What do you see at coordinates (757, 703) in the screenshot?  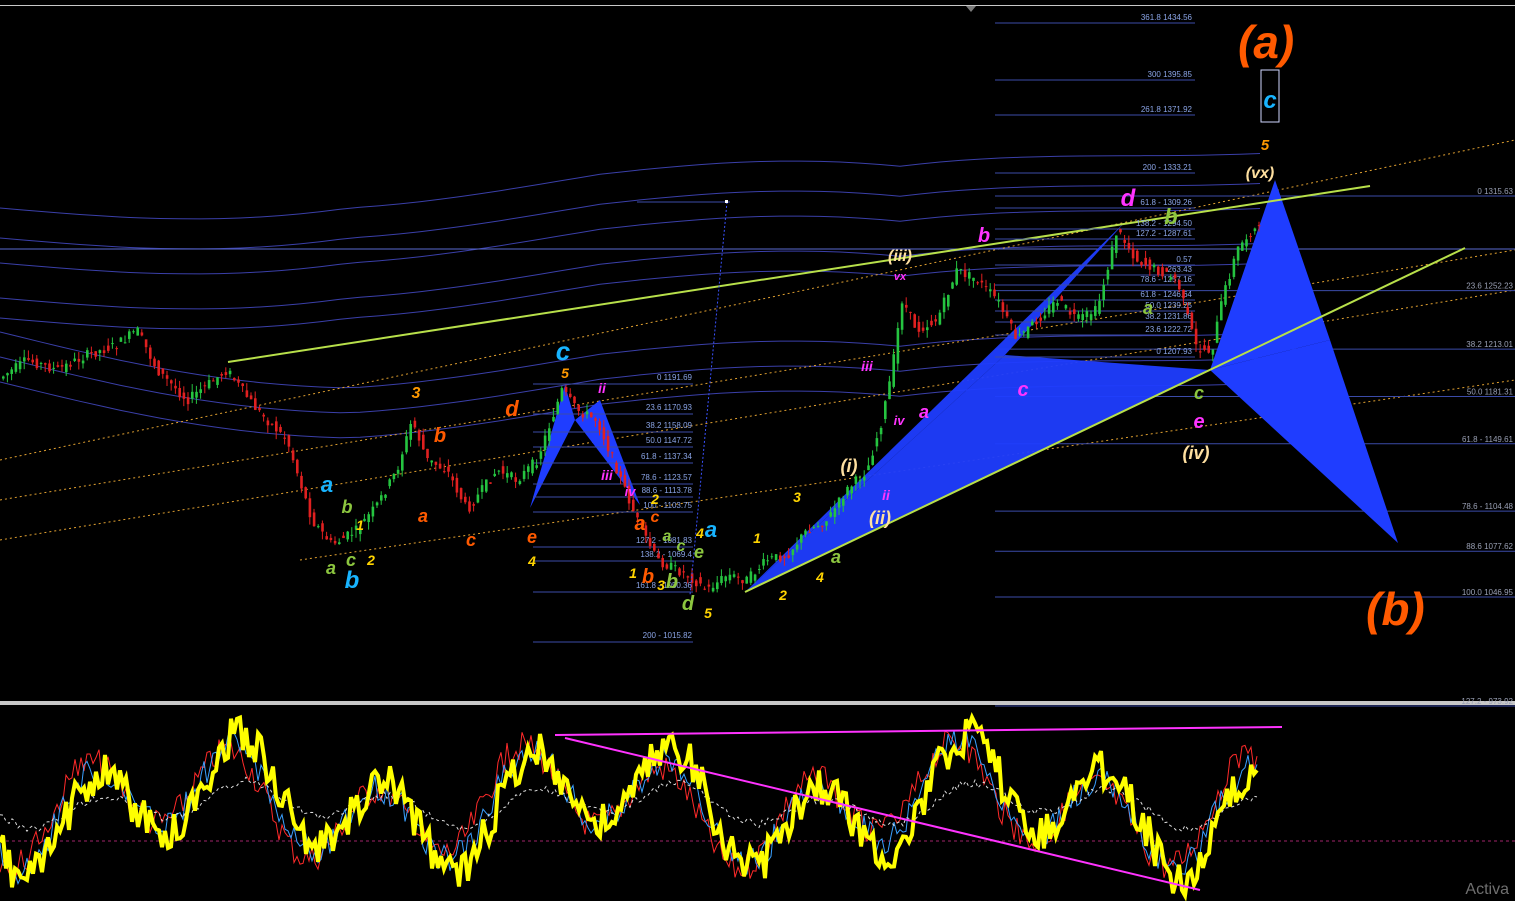 I see `pane-separator` at bounding box center [757, 703].